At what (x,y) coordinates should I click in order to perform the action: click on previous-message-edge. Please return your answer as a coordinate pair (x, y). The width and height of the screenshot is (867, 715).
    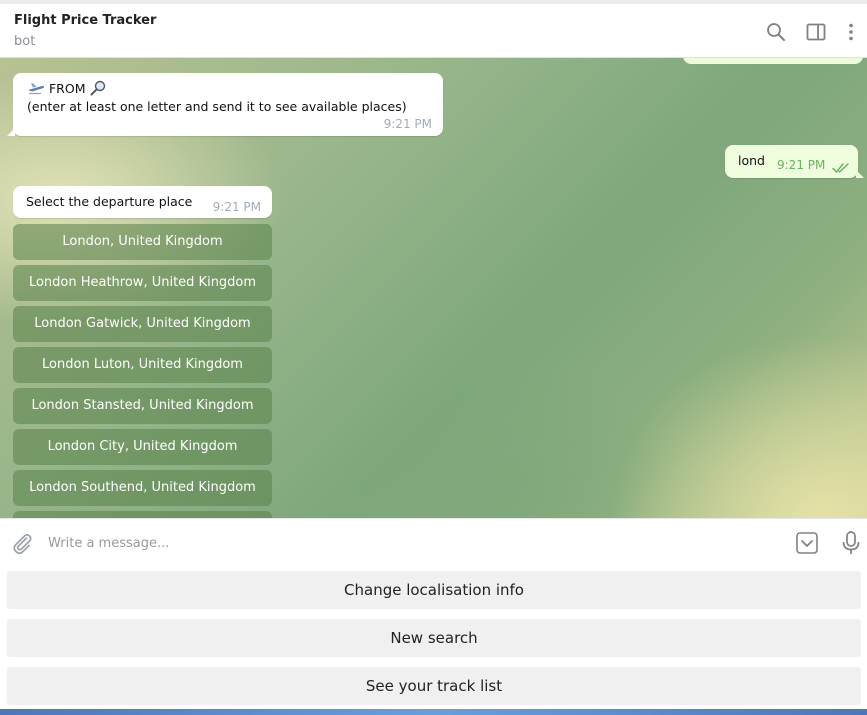
    Looking at the image, I should click on (773, 61).